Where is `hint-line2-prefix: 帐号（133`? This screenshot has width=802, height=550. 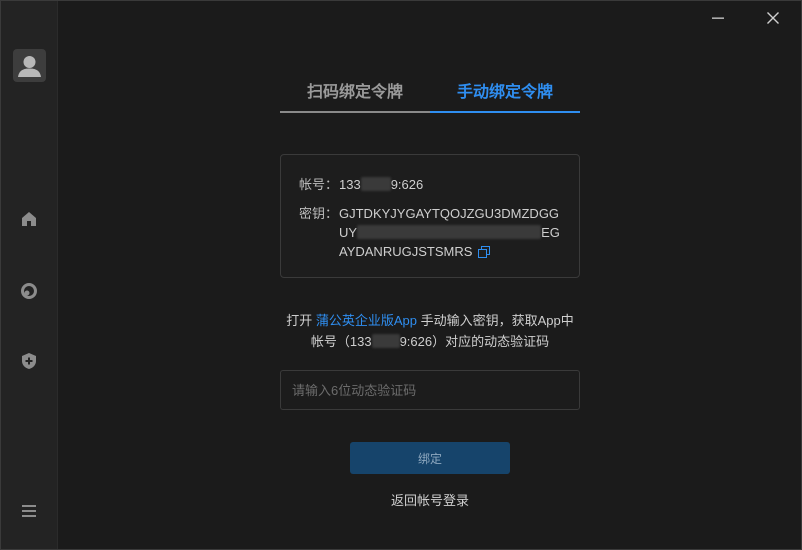
hint-line2-prefix: 帐号（133 is located at coordinates (341, 341).